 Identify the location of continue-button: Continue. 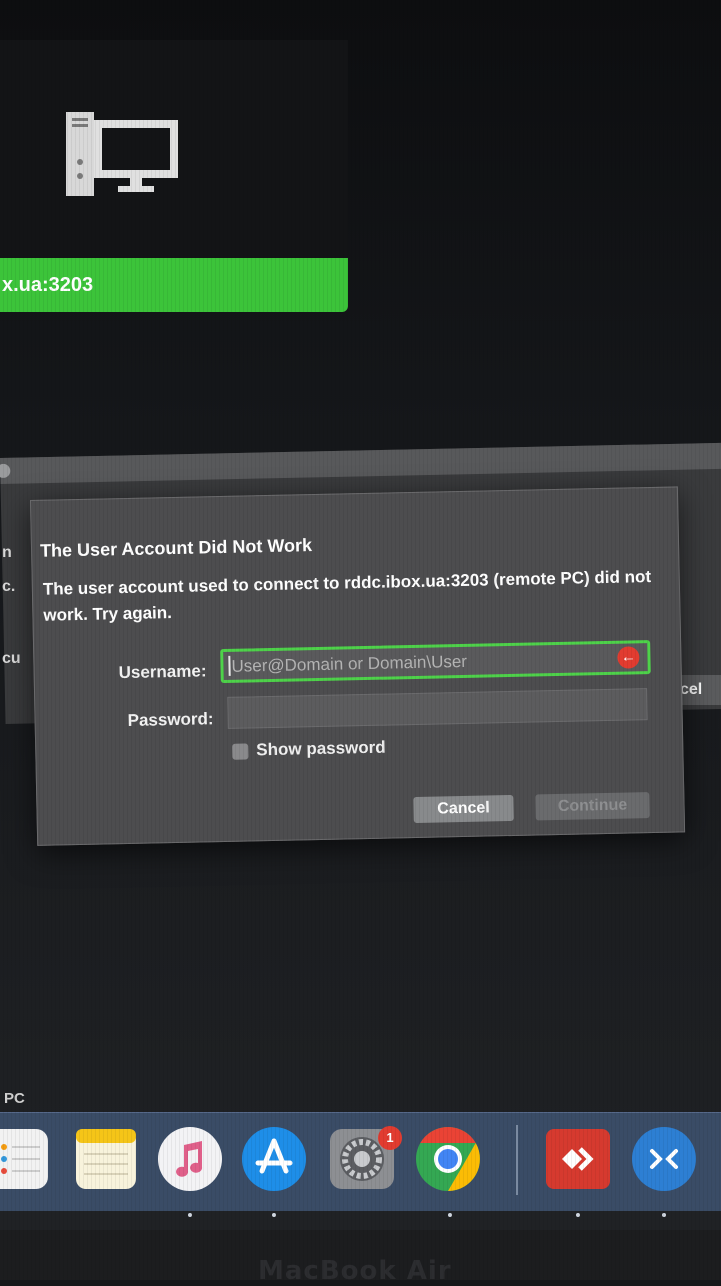
(592, 806).